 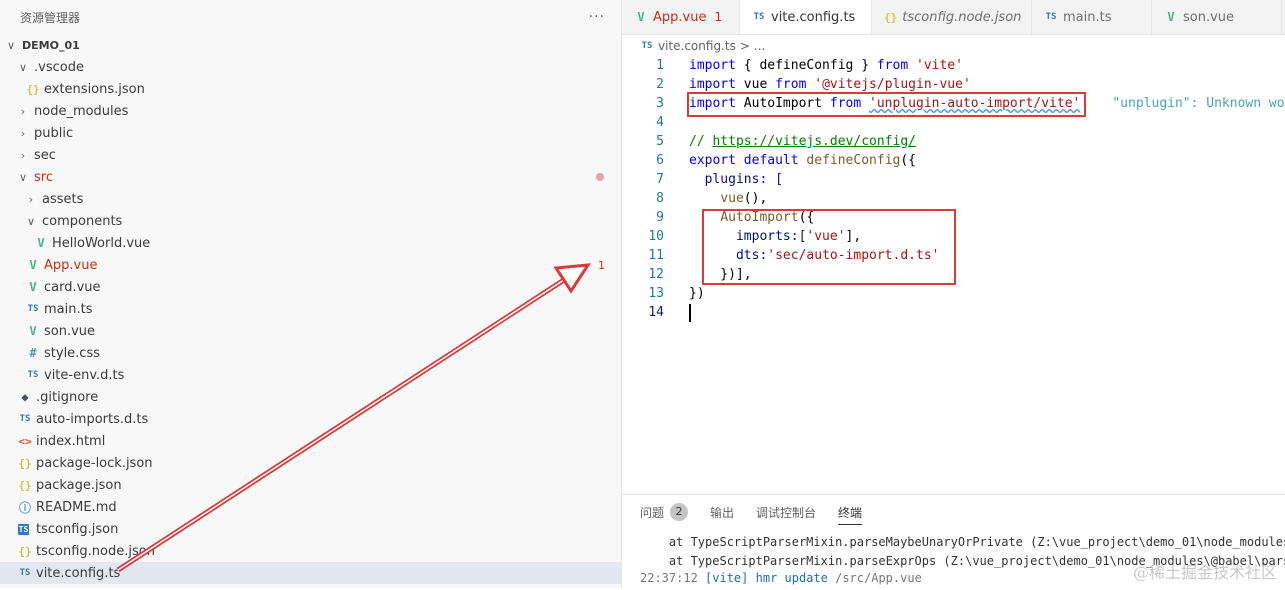 What do you see at coordinates (660, 84) in the screenshot?
I see `line-number: 2` at bounding box center [660, 84].